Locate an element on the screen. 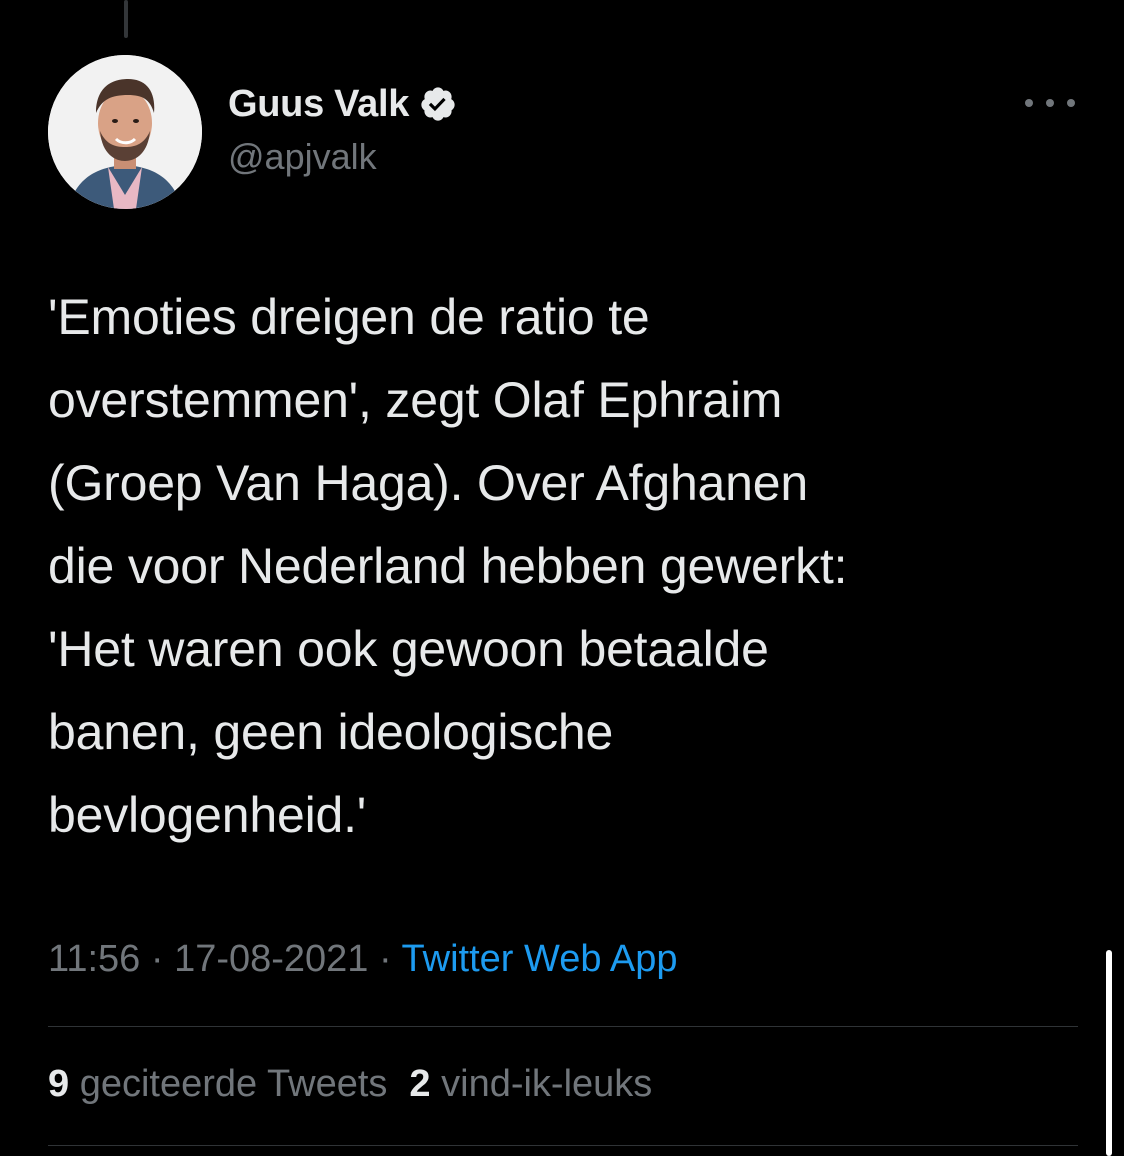 This screenshot has height=1156, width=1124. likes-label: vind-ik-leuks is located at coordinates (547, 1084).